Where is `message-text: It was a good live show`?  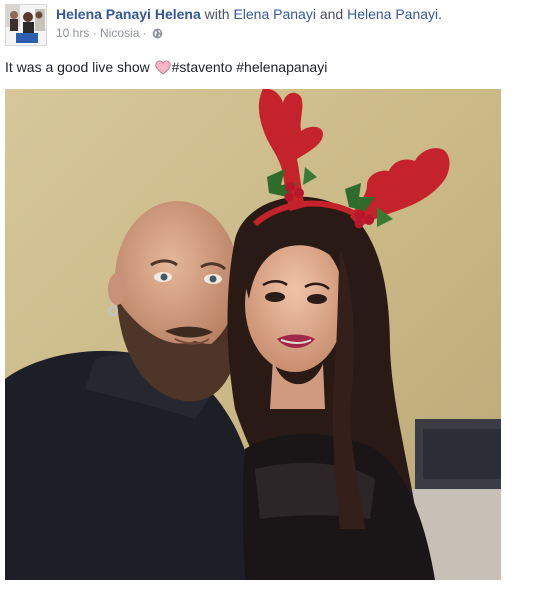
message-text: It was a good live show is located at coordinates (79, 67).